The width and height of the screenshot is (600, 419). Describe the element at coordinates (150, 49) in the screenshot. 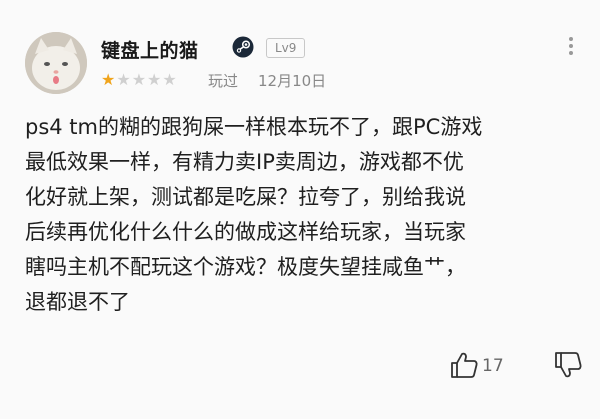

I see `username: 键盘上的猫` at that location.